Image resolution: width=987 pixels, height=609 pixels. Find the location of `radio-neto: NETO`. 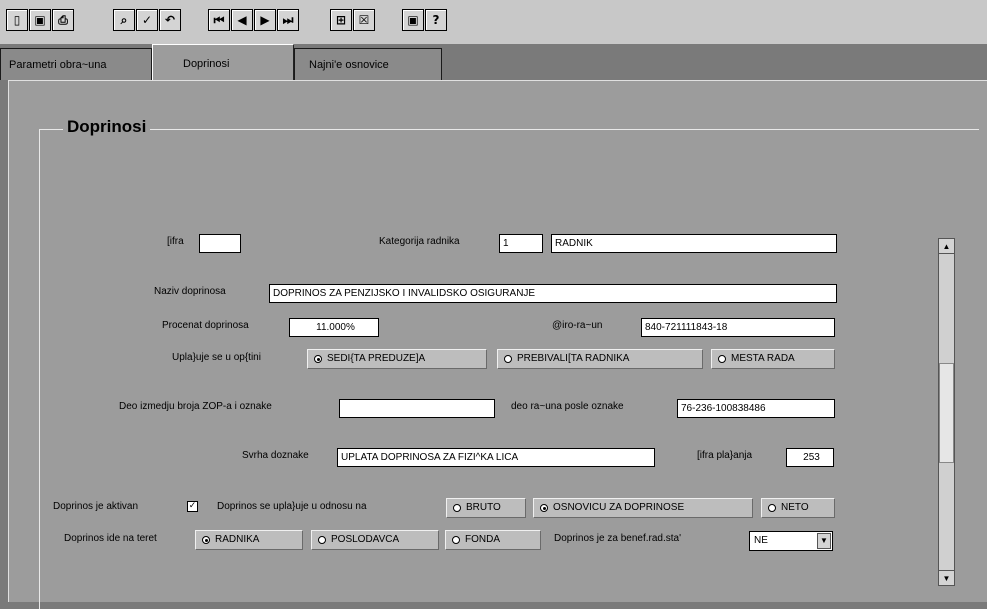

radio-neto: NETO is located at coordinates (798, 508).